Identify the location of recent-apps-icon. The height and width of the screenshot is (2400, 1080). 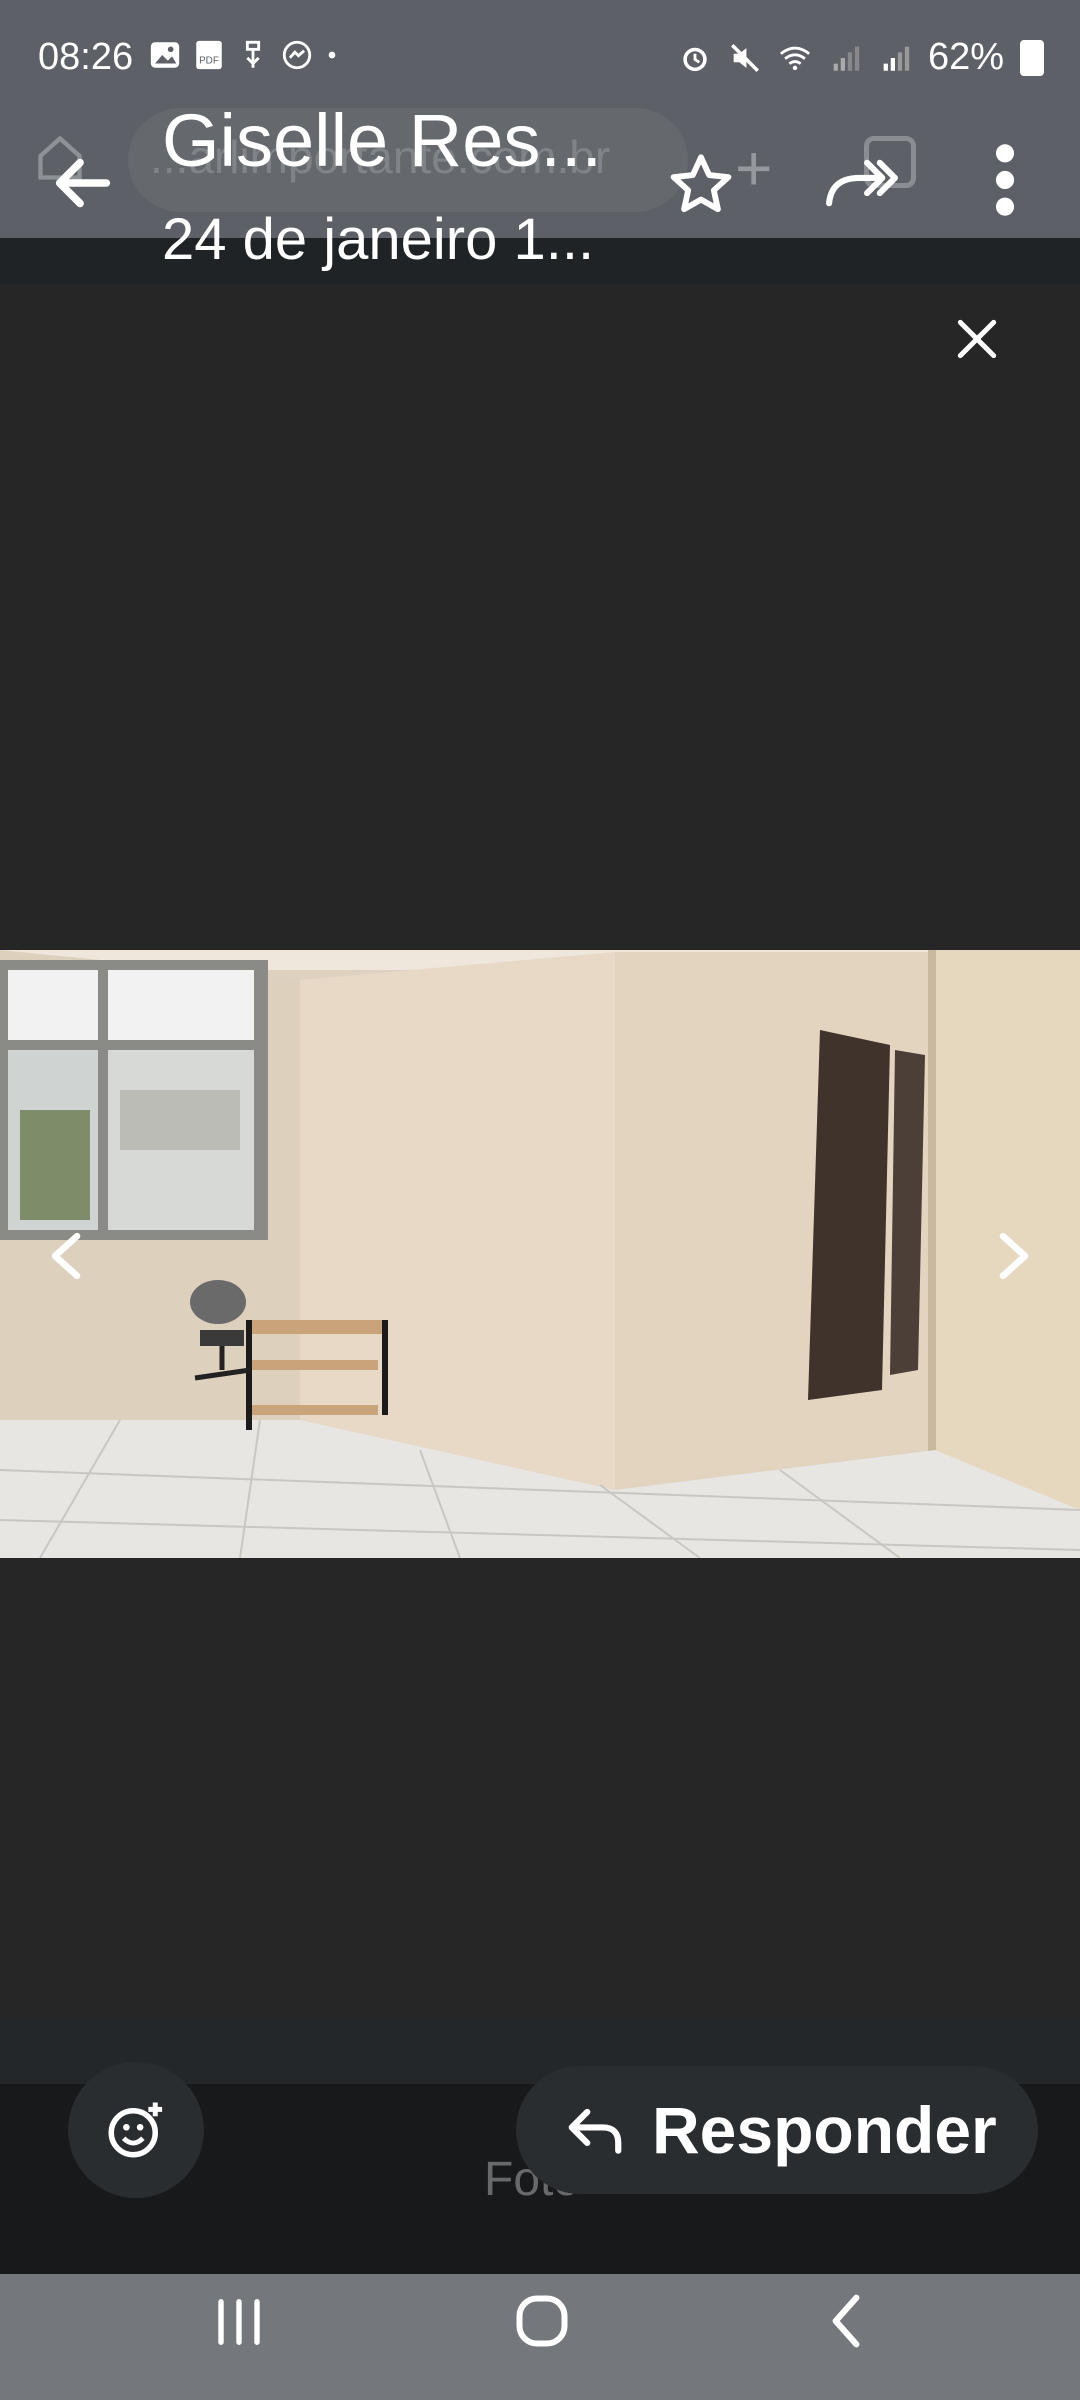
(239, 2322).